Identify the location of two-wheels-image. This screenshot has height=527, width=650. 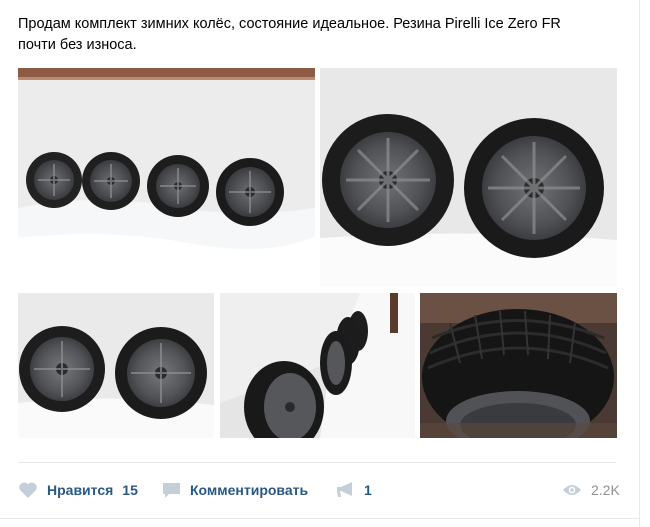
(116, 365).